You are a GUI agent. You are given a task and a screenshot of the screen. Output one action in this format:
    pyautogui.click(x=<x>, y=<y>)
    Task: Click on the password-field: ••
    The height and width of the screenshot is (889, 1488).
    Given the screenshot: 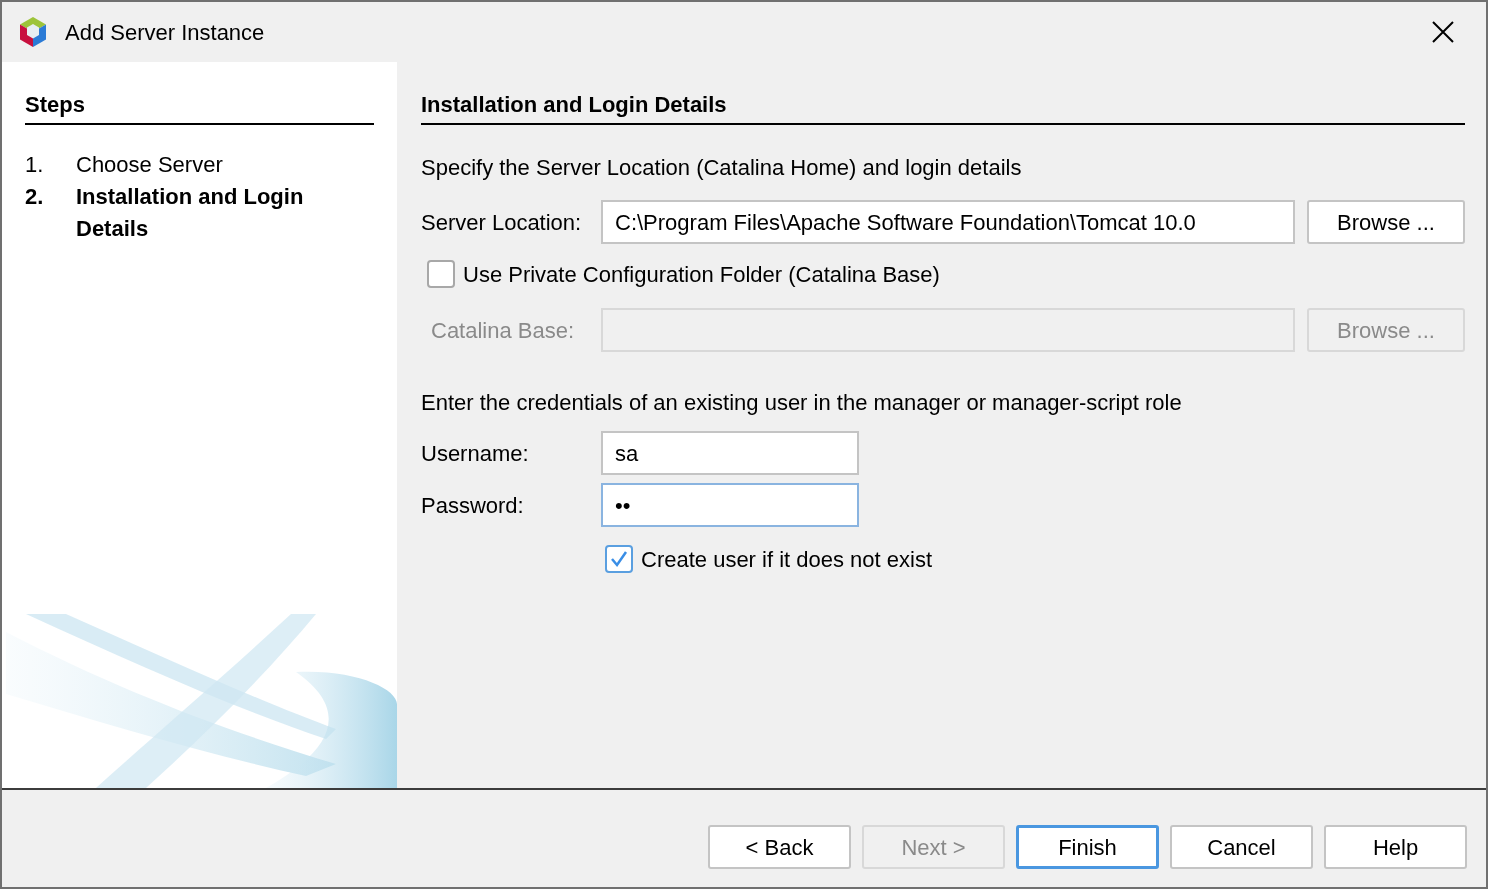 What is the action you would take?
    pyautogui.click(x=730, y=505)
    